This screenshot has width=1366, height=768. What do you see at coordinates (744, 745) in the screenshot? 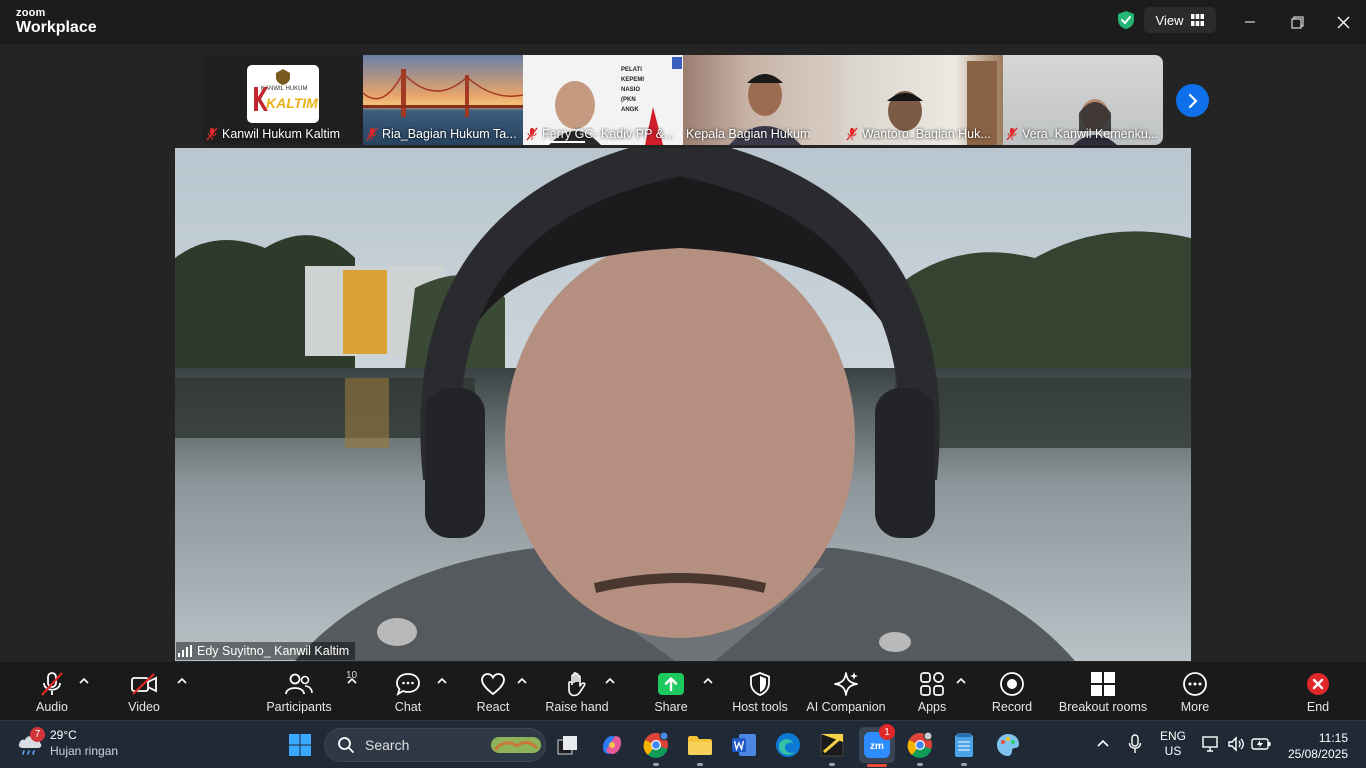
I see `word-app` at bounding box center [744, 745].